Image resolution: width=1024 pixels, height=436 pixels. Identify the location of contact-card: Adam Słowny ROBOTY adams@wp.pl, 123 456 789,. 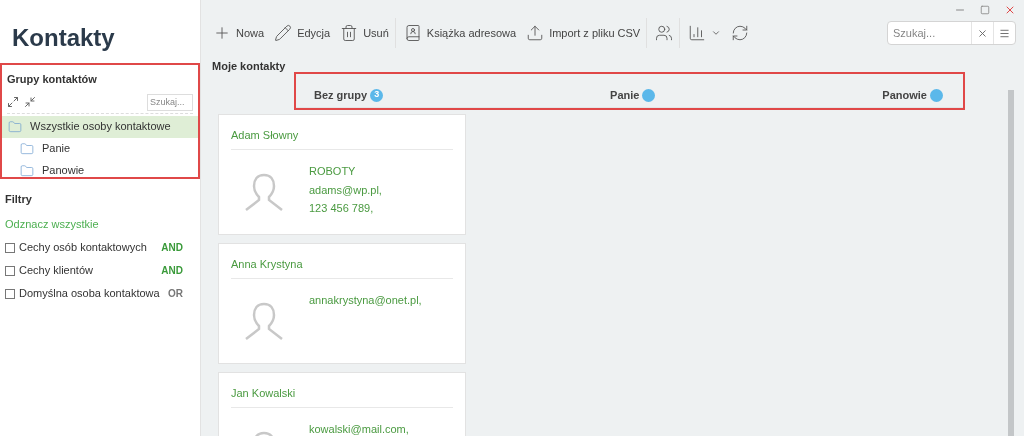
(342, 174).